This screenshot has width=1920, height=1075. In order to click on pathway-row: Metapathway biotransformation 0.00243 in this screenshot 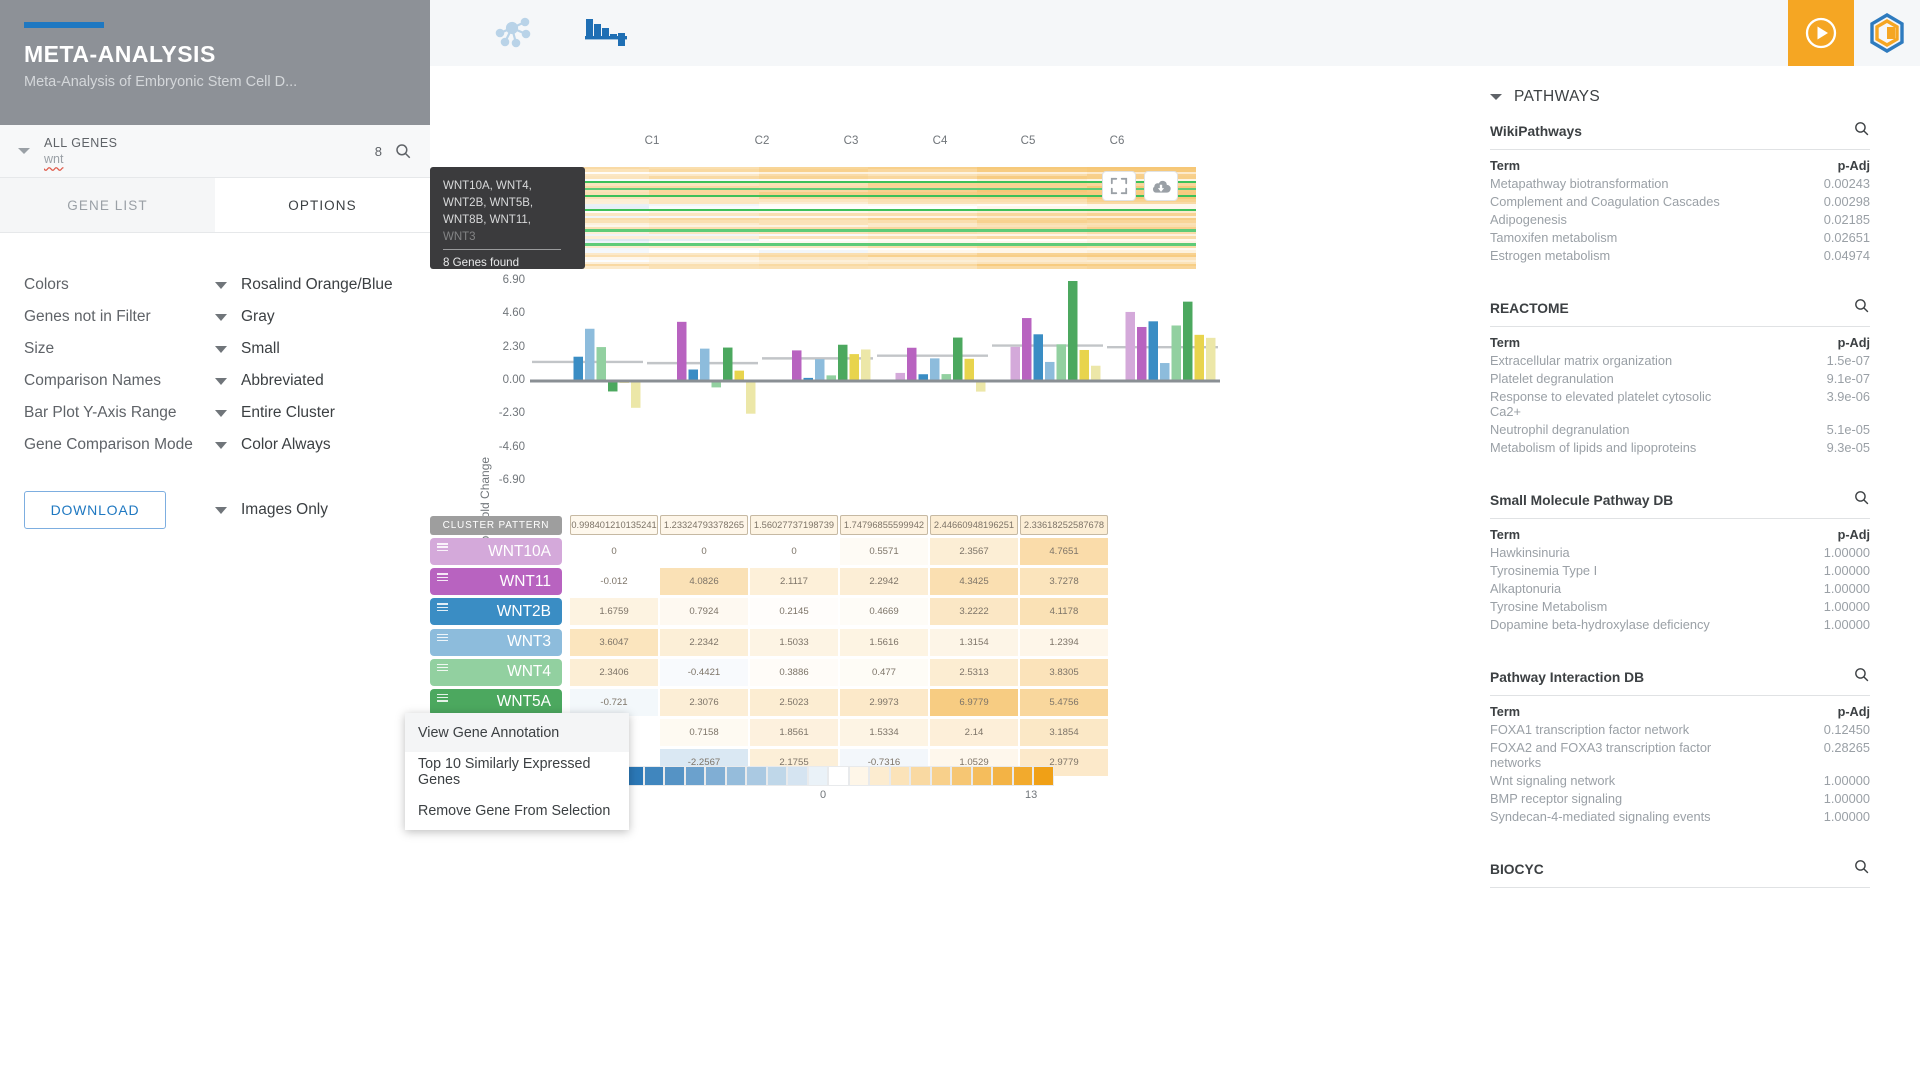, I will do `click(1680, 182)`.